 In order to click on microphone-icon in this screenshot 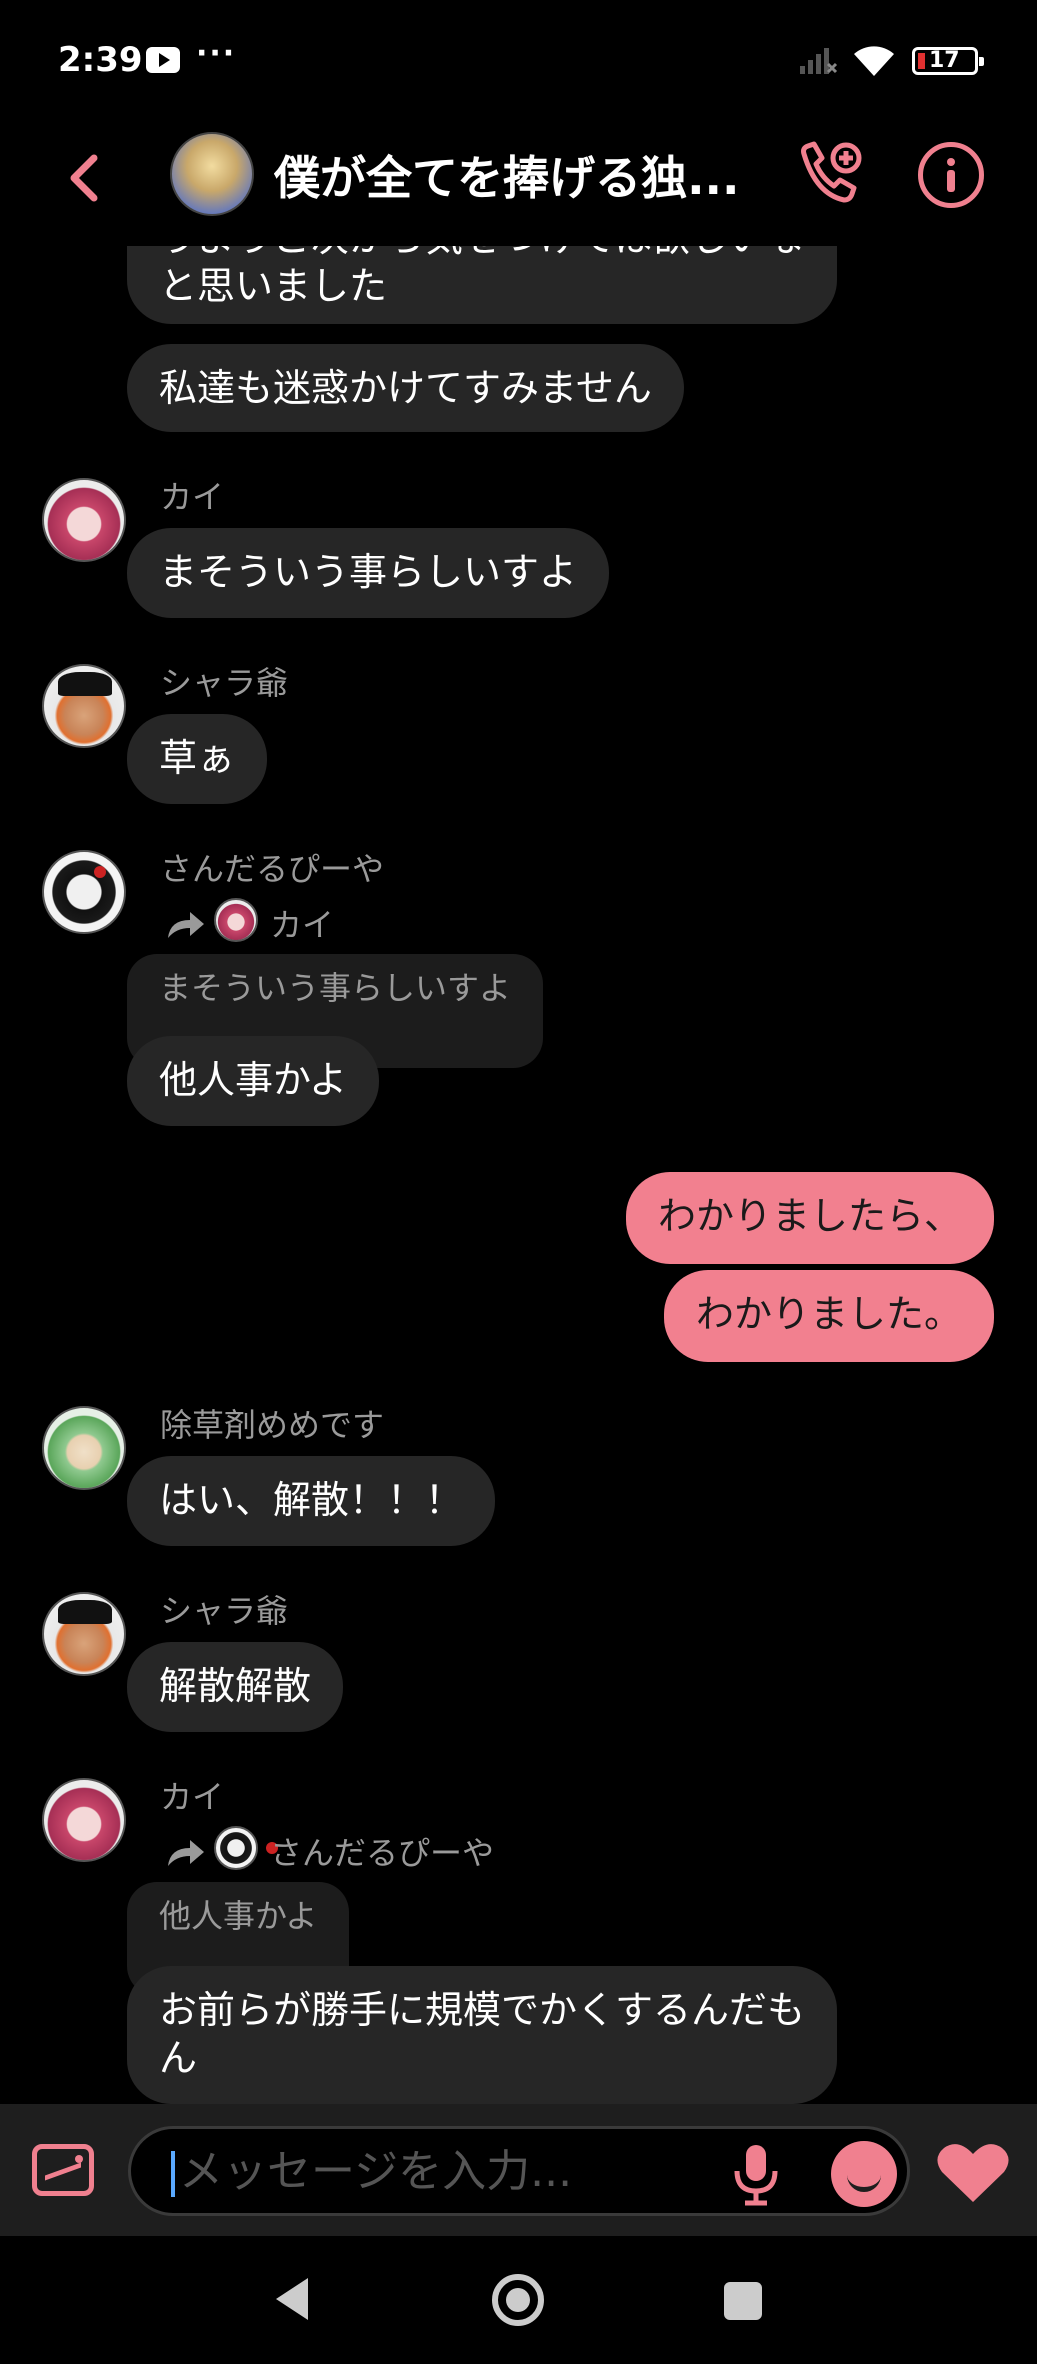, I will do `click(756, 2175)`.